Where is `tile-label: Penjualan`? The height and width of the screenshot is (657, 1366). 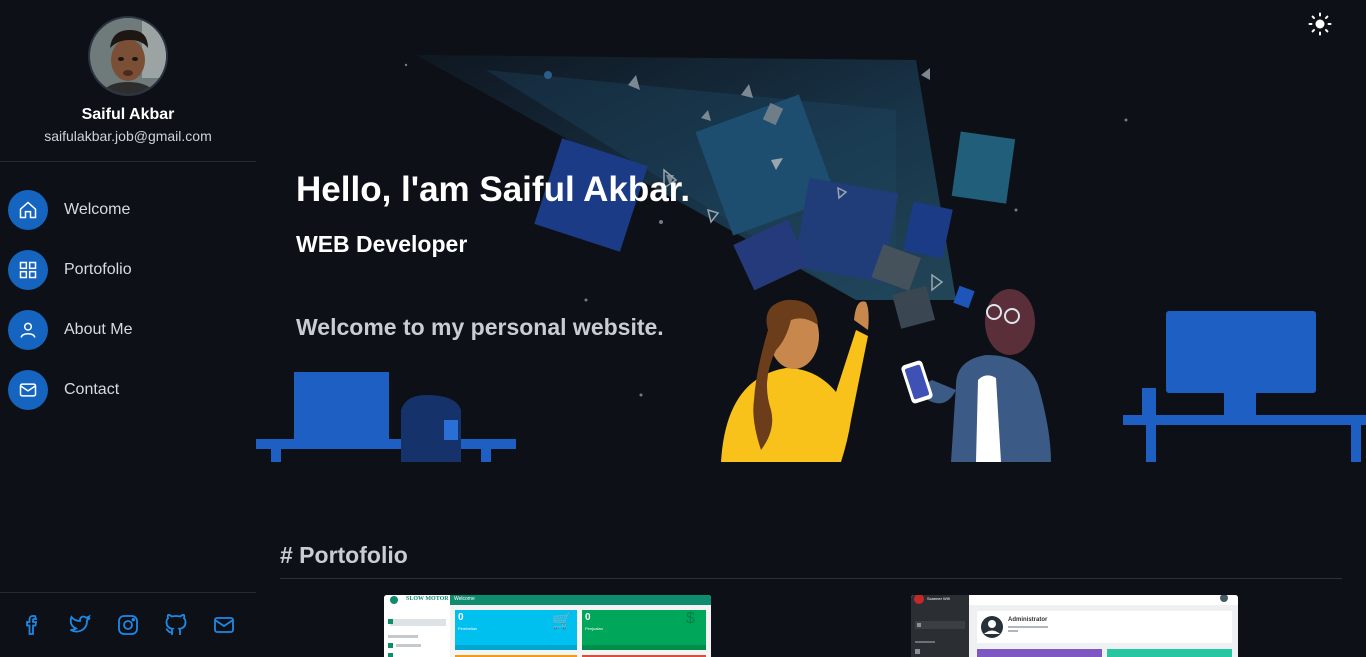 tile-label: Penjualan is located at coordinates (594, 628).